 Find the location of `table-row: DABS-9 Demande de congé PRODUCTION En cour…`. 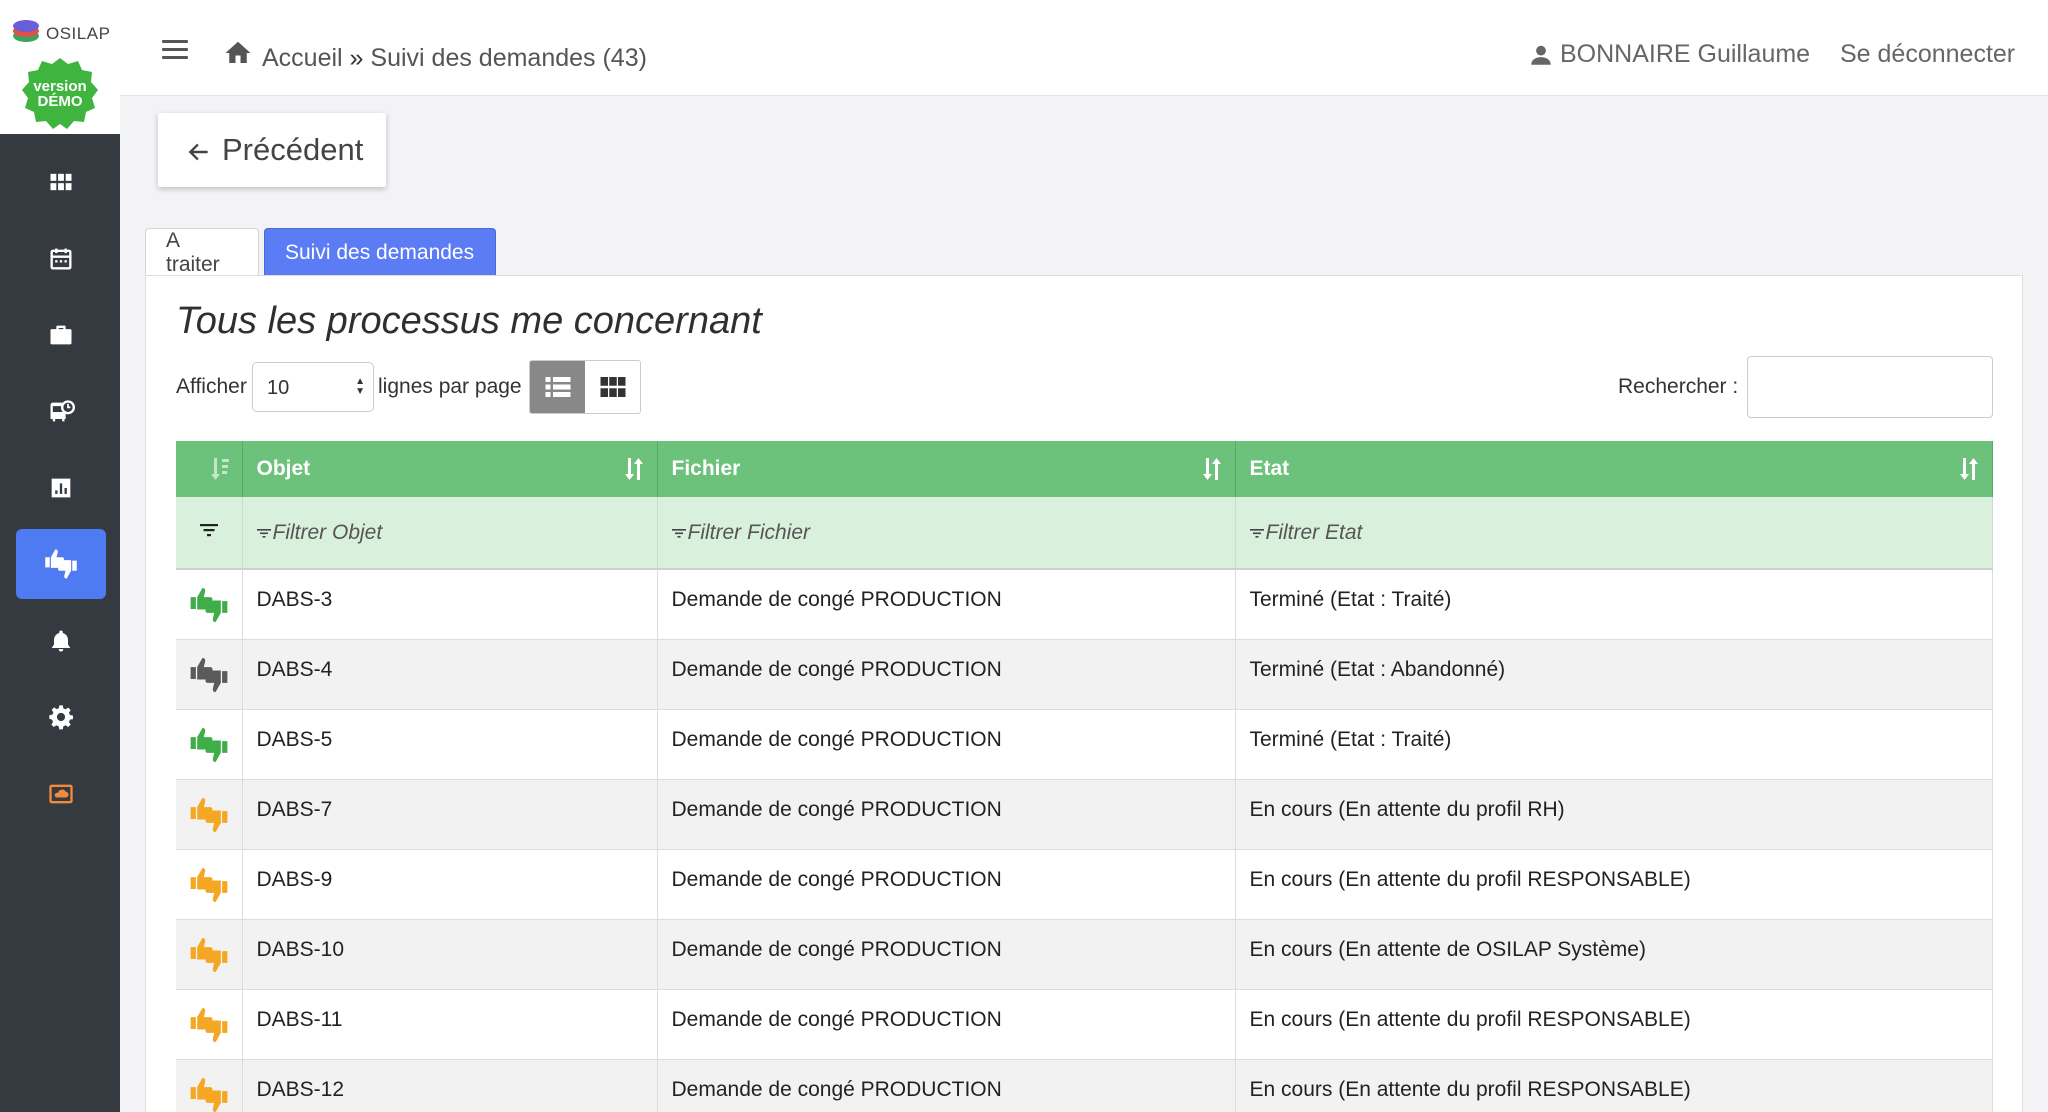

table-row: DABS-9 Demande de congé PRODUCTION En cour… is located at coordinates (1084, 884).